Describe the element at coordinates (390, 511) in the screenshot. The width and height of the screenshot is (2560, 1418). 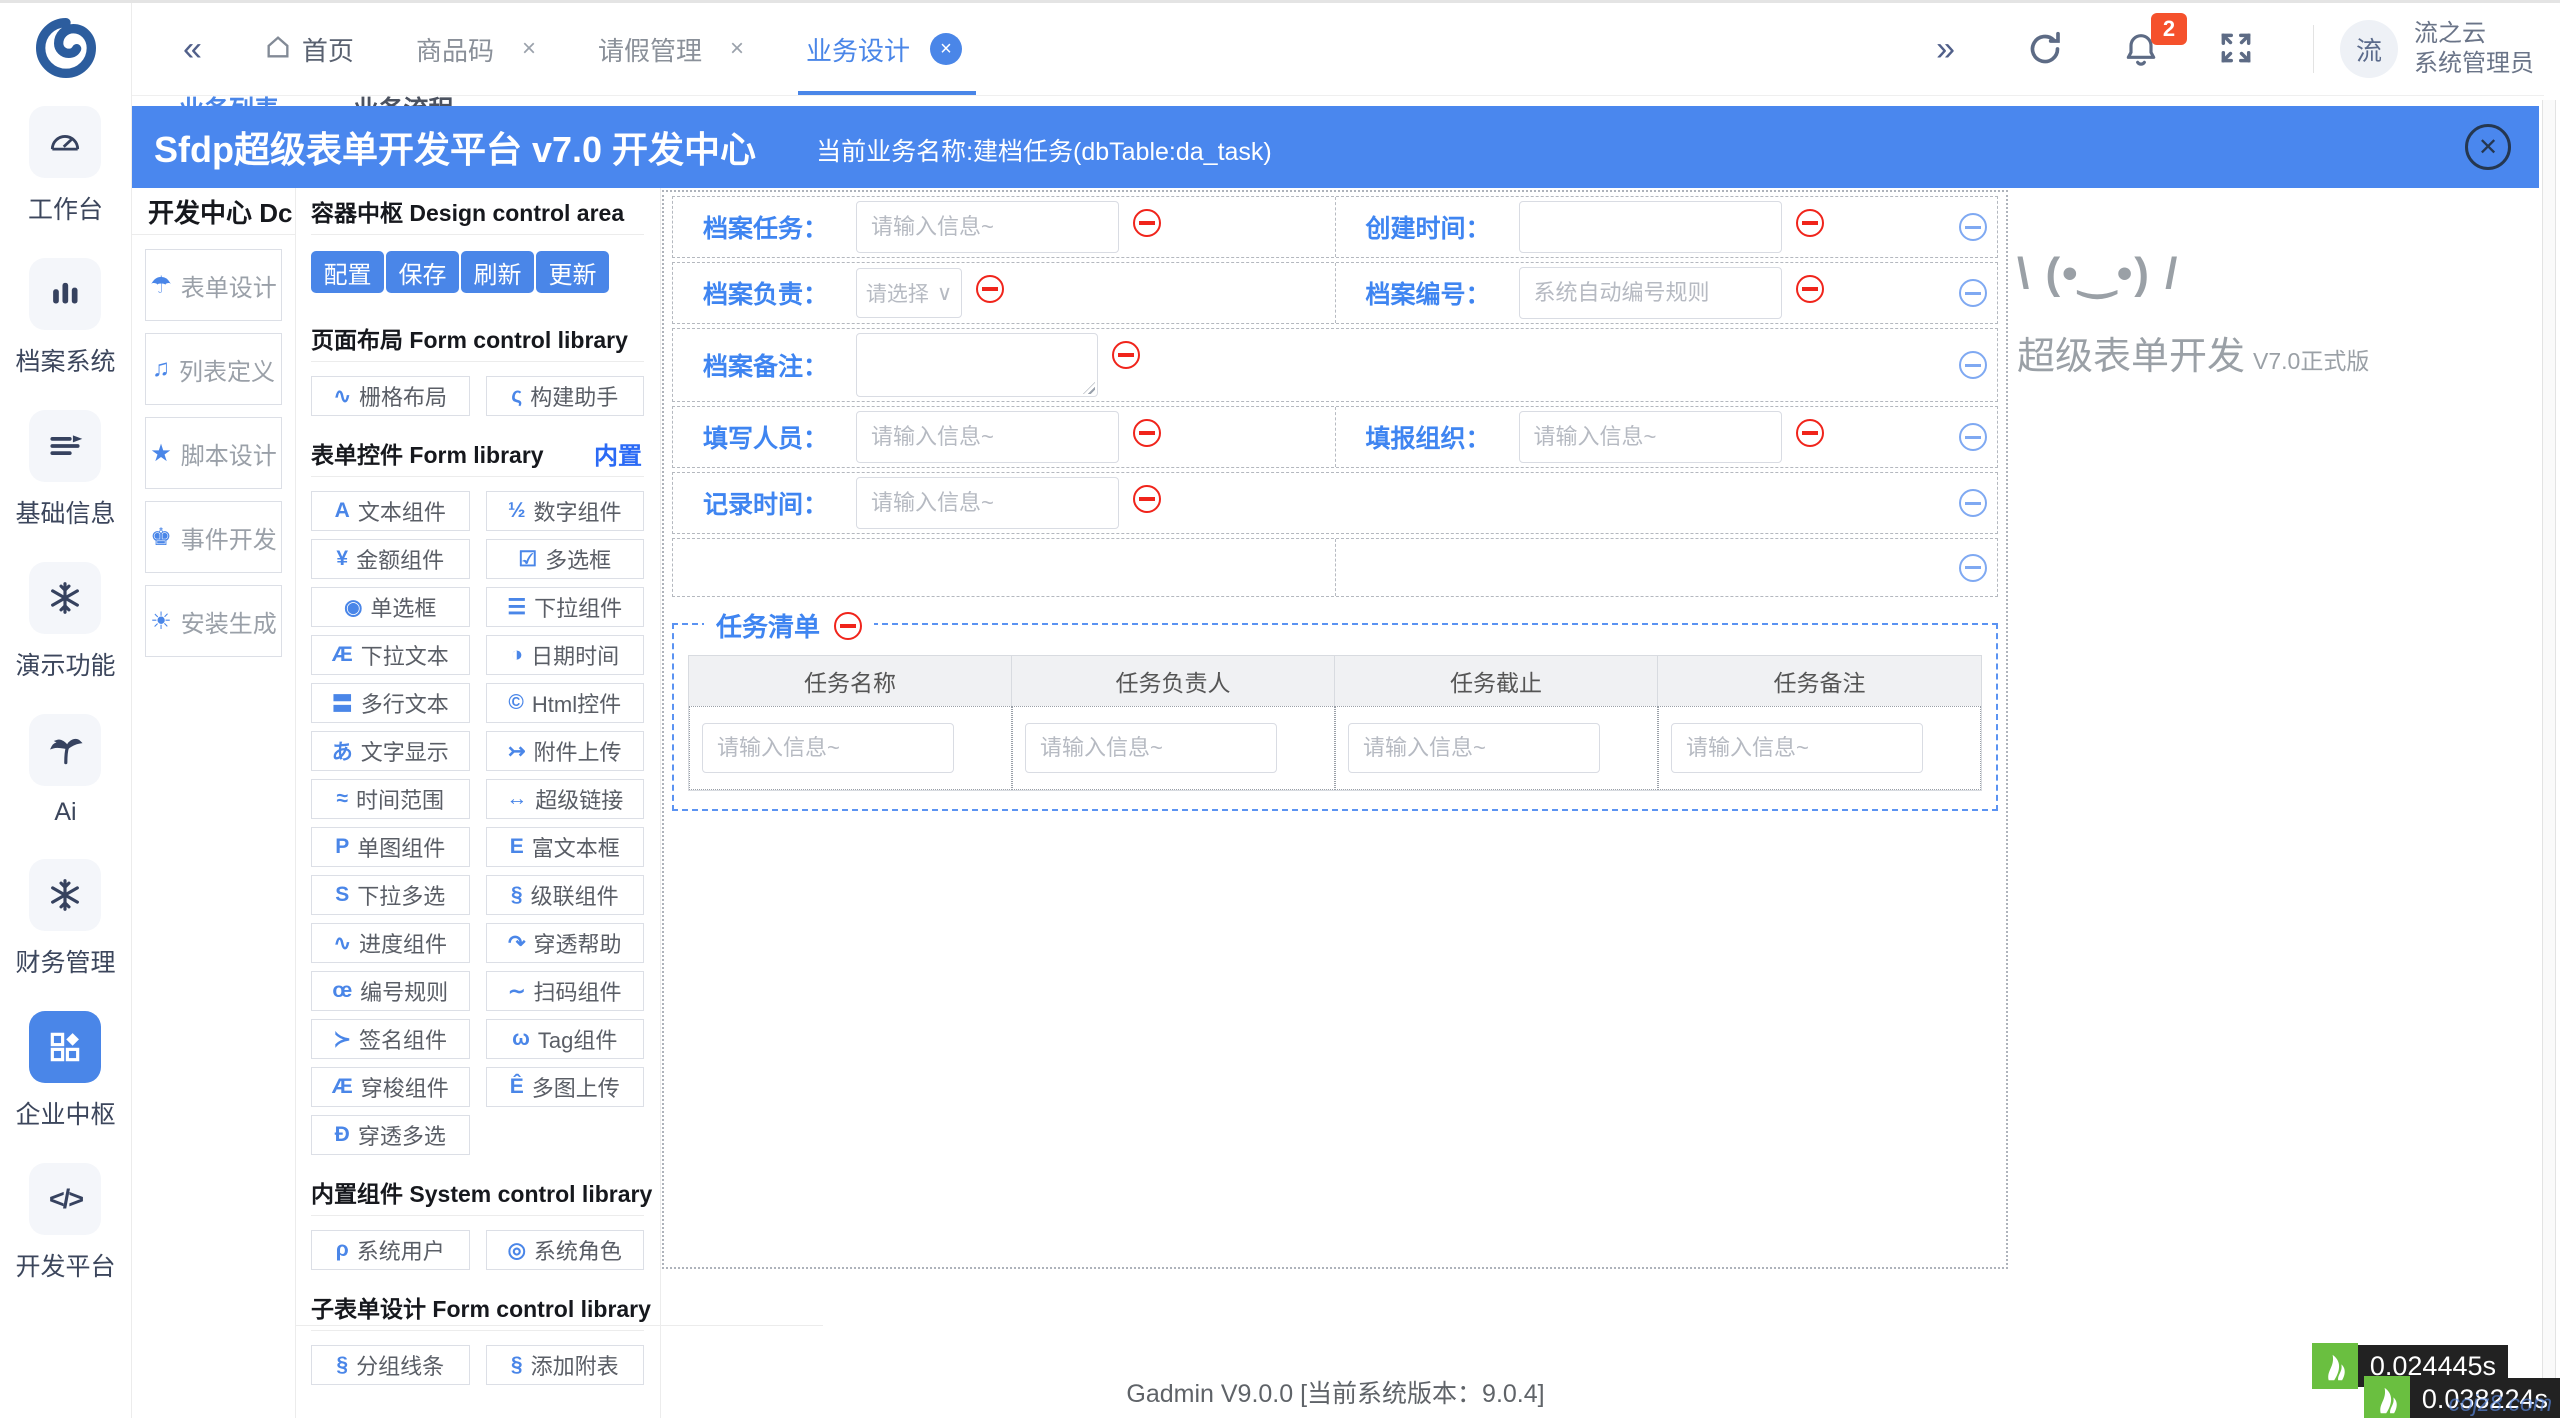
I see `form-component-button: A 文本组件` at that location.